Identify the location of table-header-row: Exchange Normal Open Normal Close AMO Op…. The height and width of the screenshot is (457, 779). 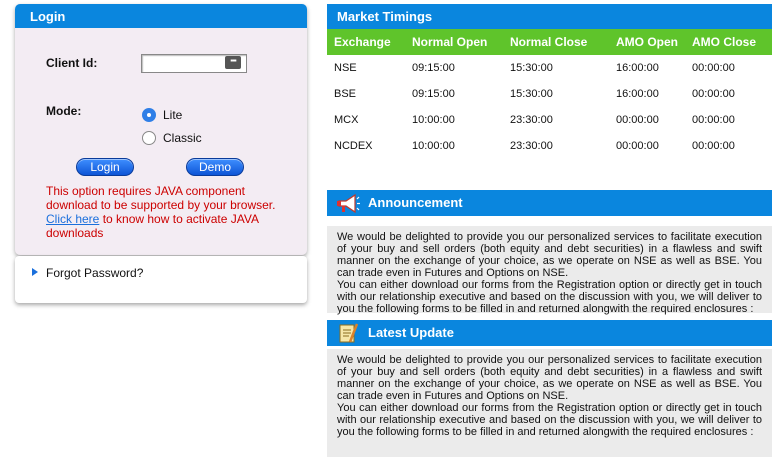
(549, 42).